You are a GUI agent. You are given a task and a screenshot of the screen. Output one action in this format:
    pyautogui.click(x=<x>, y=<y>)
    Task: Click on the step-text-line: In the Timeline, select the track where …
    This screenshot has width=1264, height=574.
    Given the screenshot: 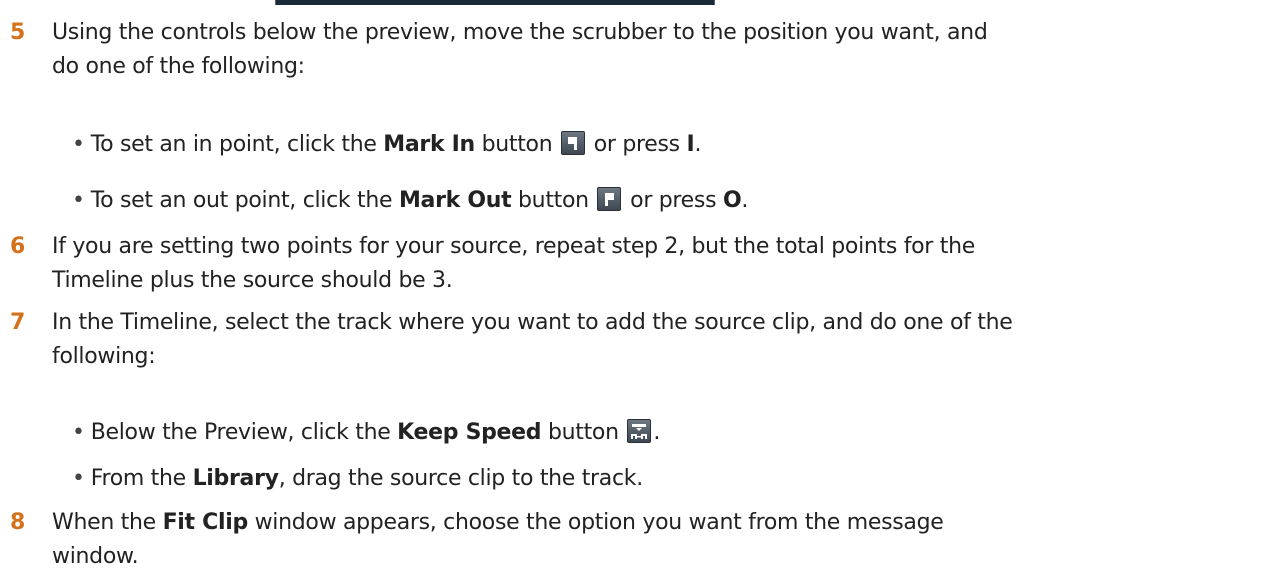 What is the action you would take?
    pyautogui.click(x=532, y=322)
    